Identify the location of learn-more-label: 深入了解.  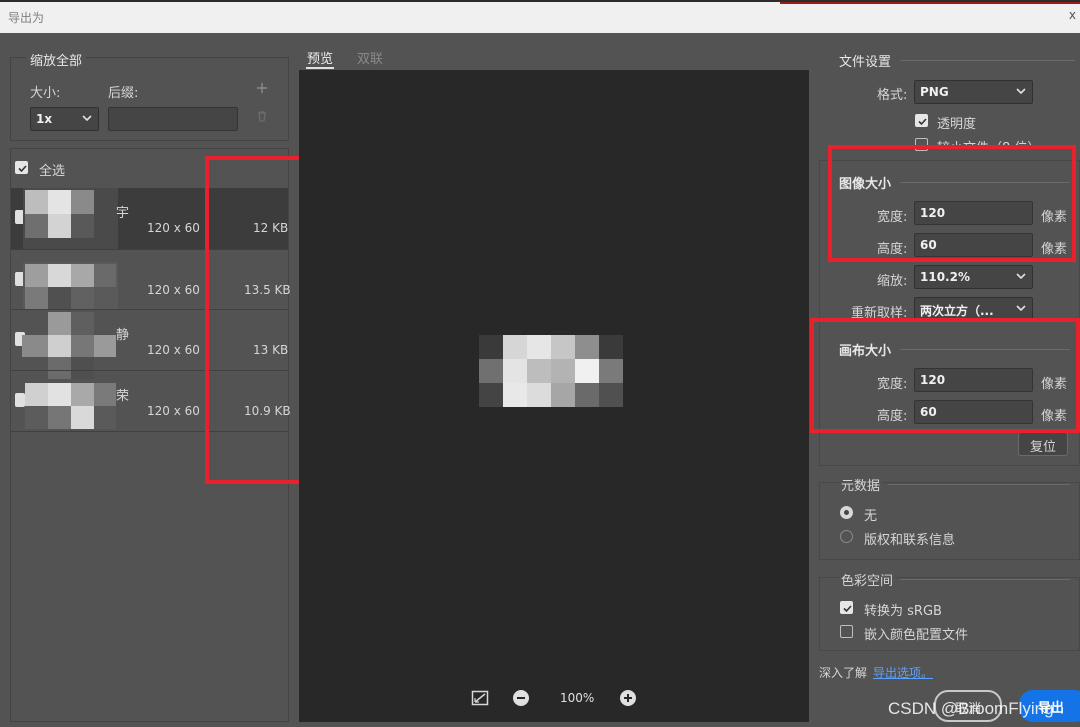
(843, 673).